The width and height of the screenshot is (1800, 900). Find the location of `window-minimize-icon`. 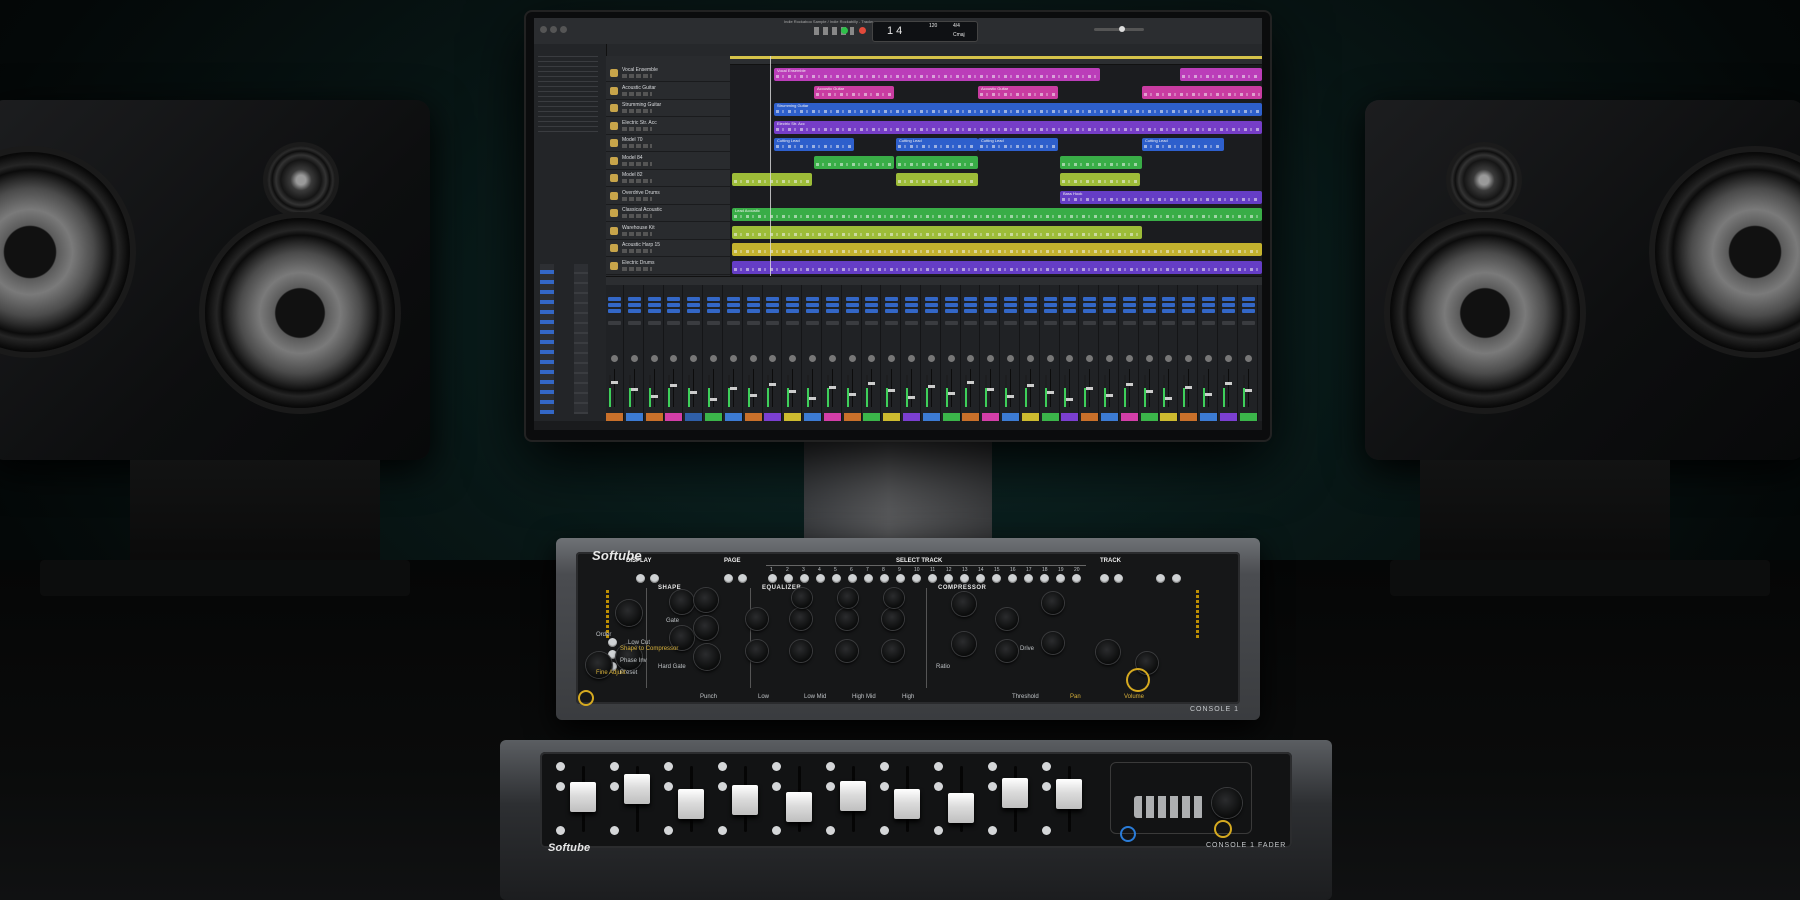

window-minimize-icon is located at coordinates (553, 29).